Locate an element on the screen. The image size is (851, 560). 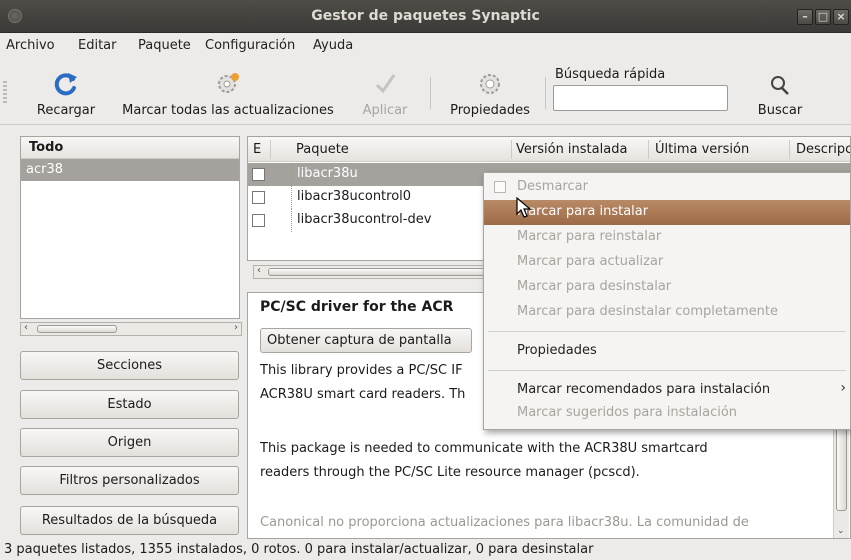
column-latest-version: Última versión is located at coordinates (702, 149).